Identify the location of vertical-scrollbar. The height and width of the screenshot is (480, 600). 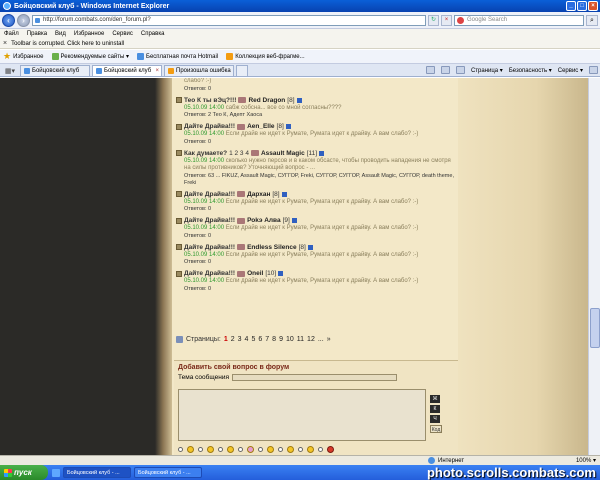
(594, 266).